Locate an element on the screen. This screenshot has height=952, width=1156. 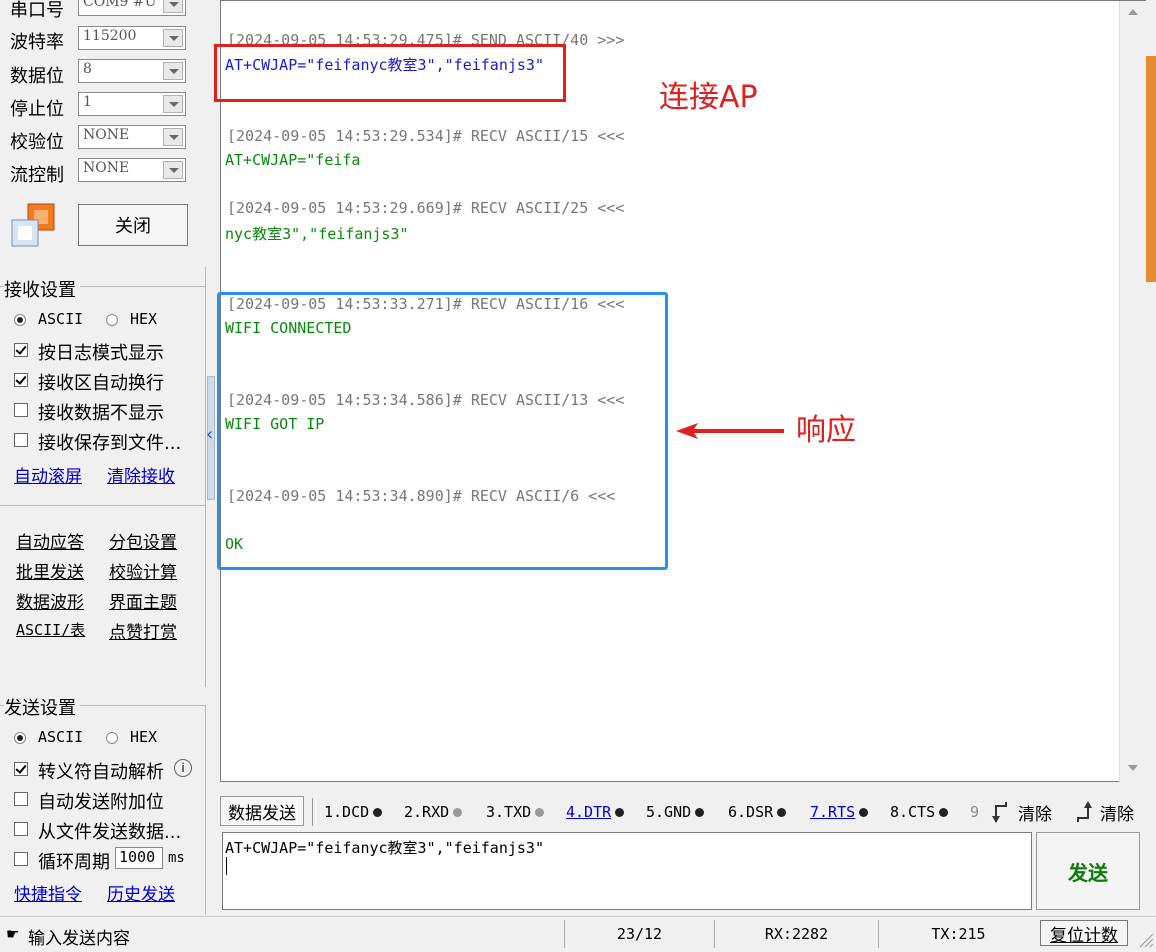
clear-send-button: 清除 is located at coordinates (1035, 812).